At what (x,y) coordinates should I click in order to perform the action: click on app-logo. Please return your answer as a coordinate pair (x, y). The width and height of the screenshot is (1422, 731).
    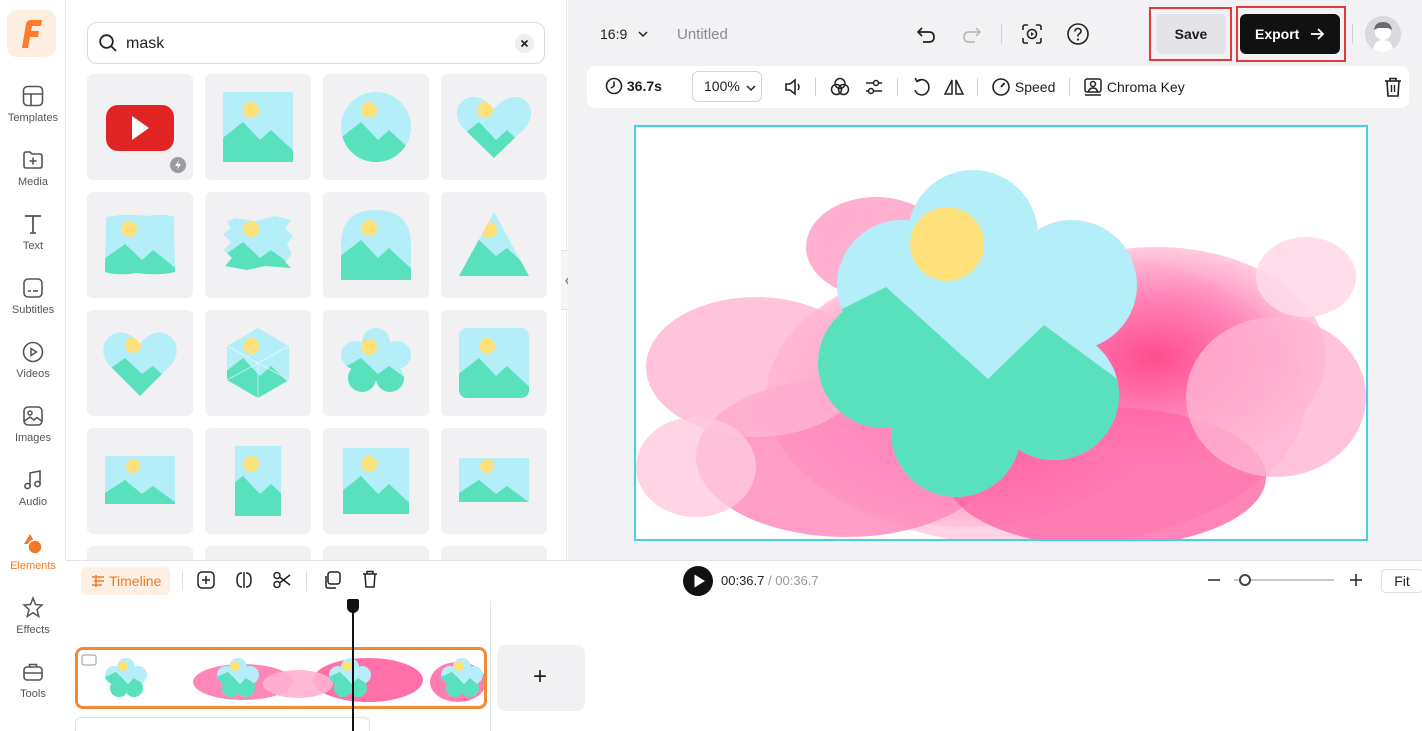
    Looking at the image, I should click on (31, 33).